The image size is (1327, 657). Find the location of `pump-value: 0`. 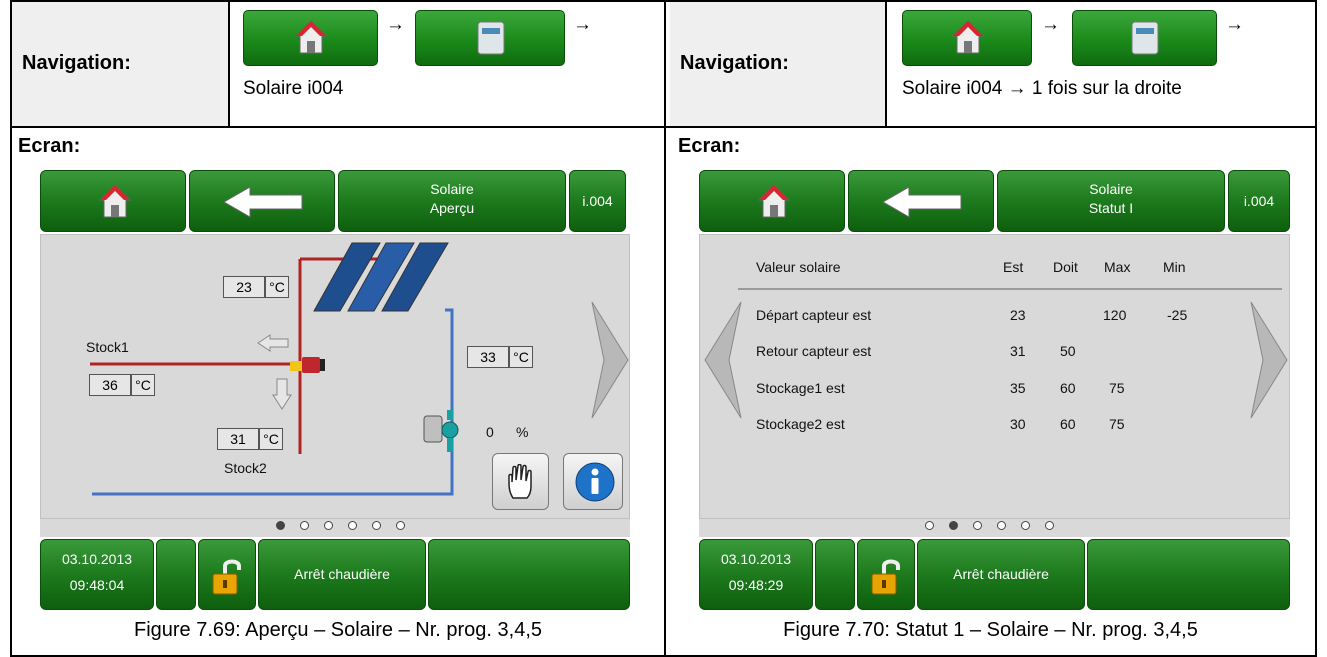

pump-value: 0 is located at coordinates (490, 432).